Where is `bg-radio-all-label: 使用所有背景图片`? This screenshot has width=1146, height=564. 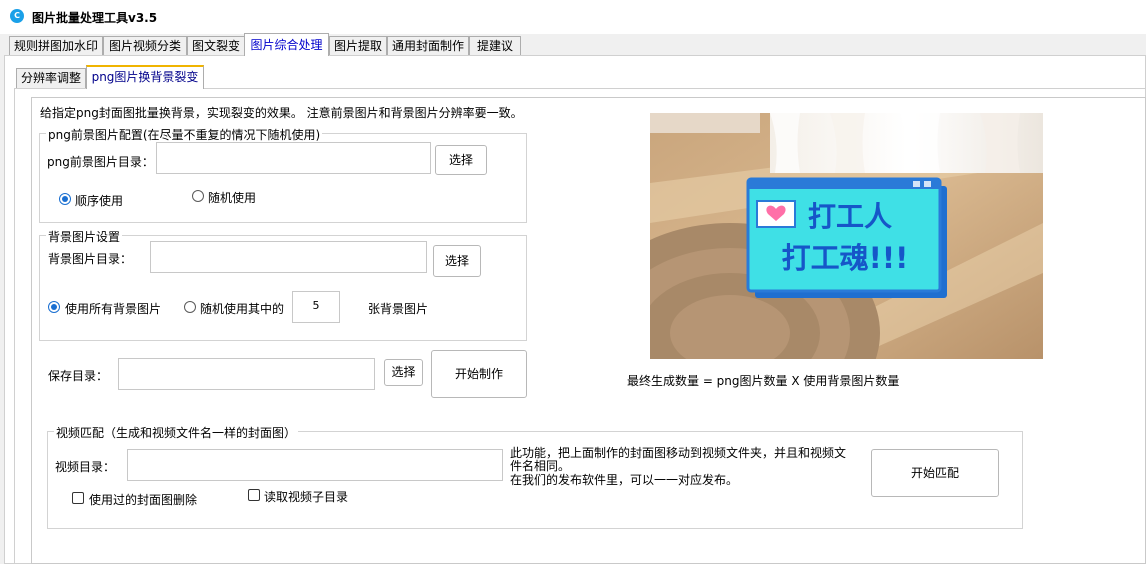
bg-radio-all-label: 使用所有背景图片 is located at coordinates (113, 309).